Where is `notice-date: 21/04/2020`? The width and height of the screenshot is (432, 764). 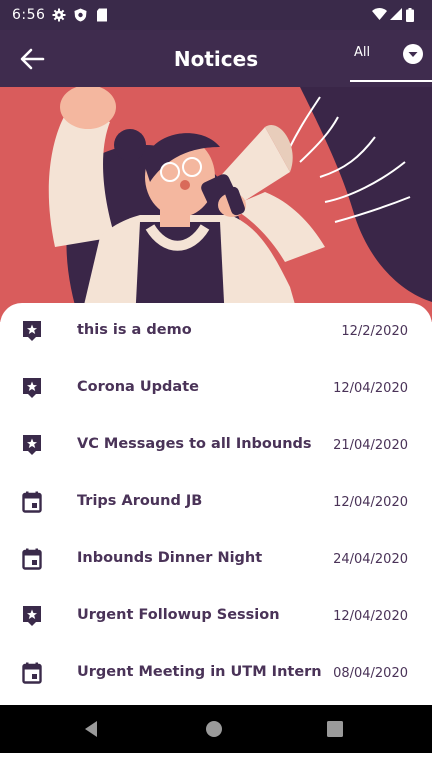
notice-date: 21/04/2020 is located at coordinates (370, 445).